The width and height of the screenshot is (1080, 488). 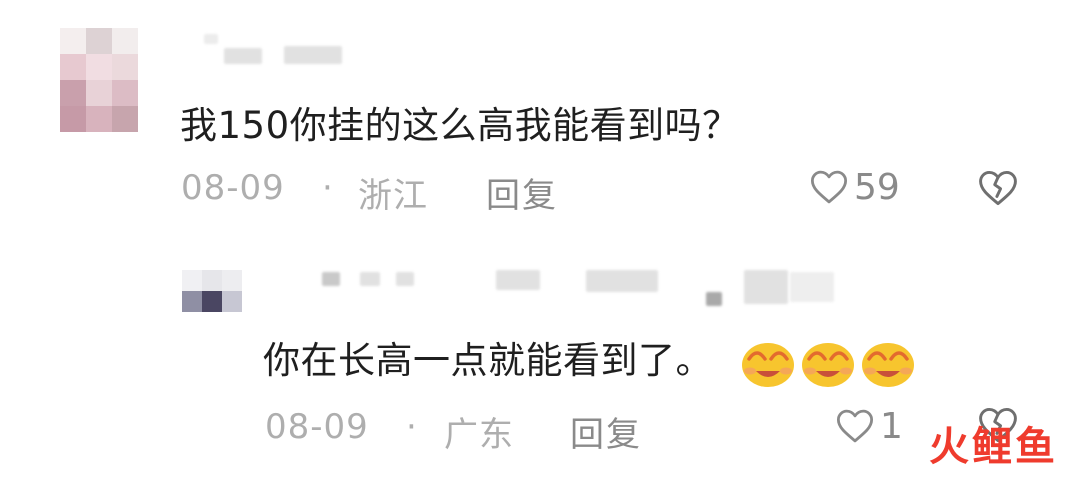 I want to click on reply-like-count: 1, so click(x=891, y=426).